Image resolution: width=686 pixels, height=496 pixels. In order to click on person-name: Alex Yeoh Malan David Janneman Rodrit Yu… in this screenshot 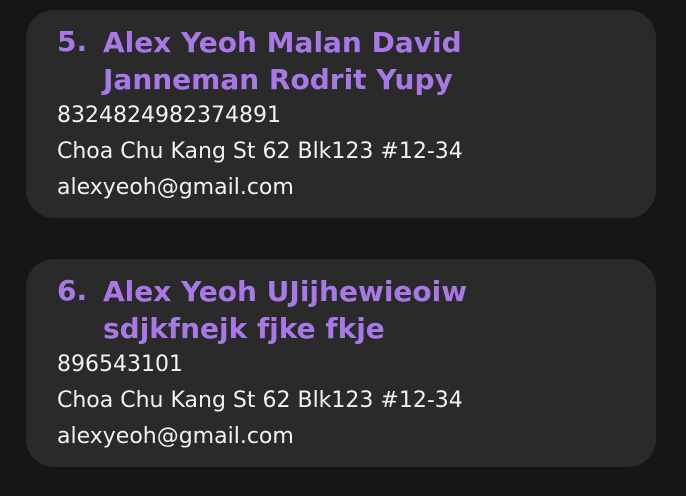, I will do `click(287, 61)`.